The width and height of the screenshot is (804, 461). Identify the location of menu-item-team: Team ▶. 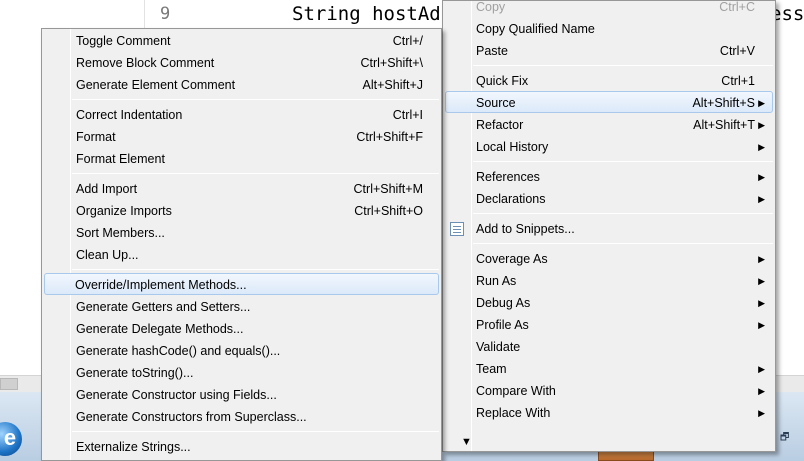
(609, 369).